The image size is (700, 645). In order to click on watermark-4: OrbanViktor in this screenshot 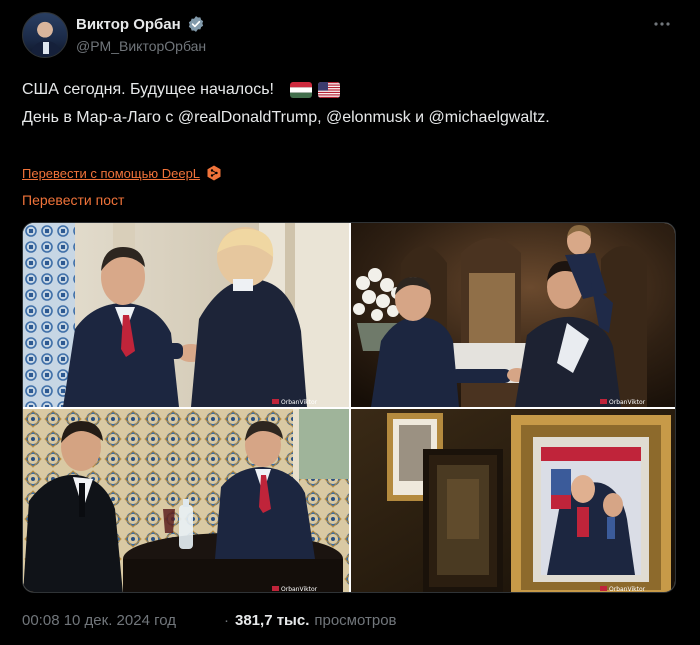, I will do `click(627, 589)`.